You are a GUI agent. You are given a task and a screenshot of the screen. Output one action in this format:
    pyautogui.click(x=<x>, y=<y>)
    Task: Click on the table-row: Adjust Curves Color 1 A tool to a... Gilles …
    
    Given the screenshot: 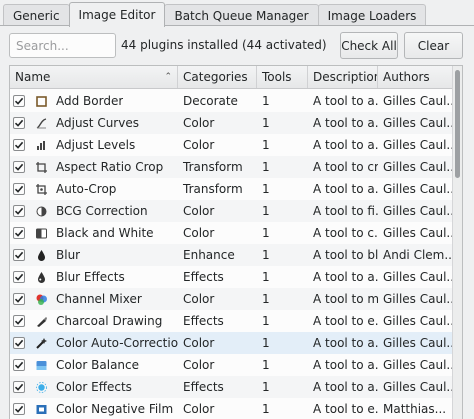 What is the action you would take?
    pyautogui.click(x=231, y=123)
    